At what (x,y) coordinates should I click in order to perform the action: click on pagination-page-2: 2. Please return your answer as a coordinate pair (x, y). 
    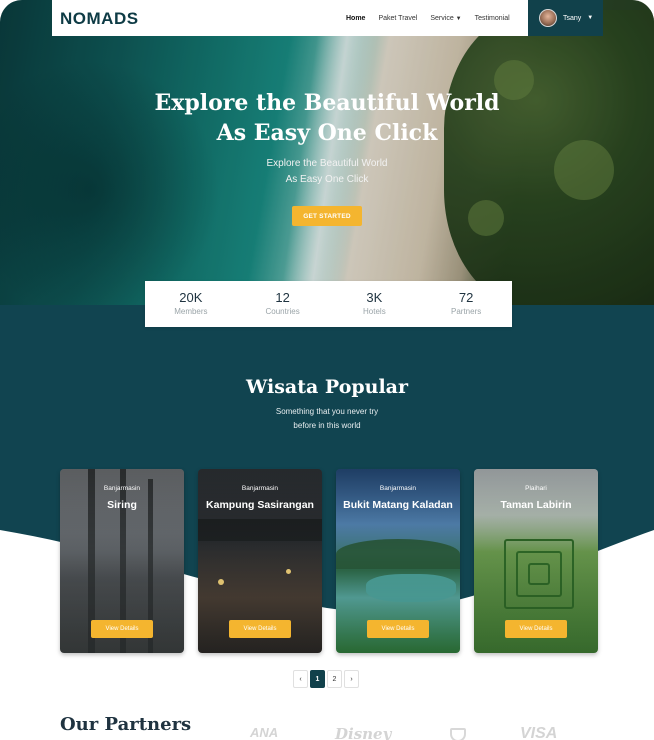
    Looking at the image, I should click on (334, 679).